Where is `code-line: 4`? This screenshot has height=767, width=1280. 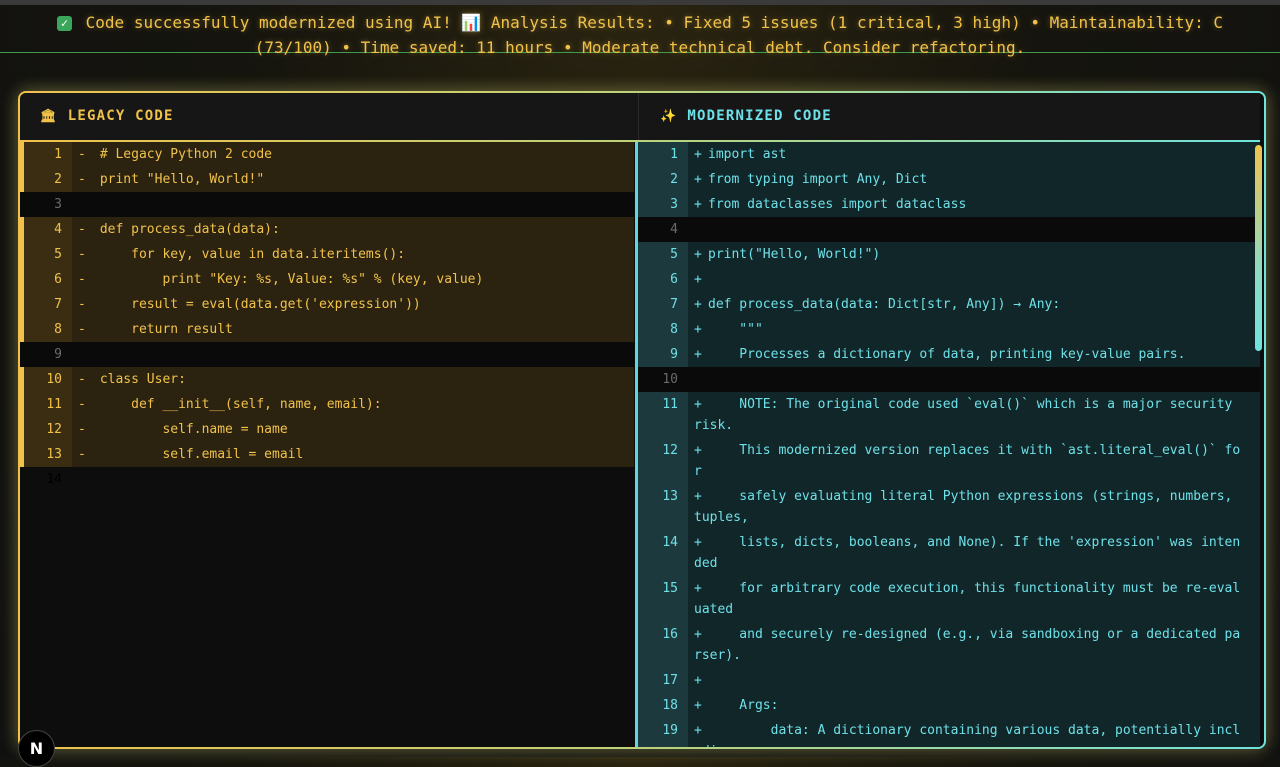 code-line: 4 is located at coordinates (949, 229).